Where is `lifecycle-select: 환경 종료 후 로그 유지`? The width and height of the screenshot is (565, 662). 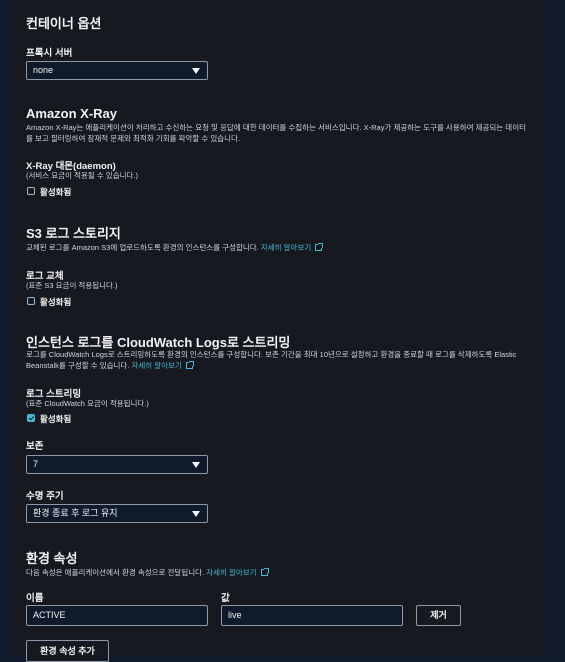 lifecycle-select: 환경 종료 후 로그 유지 is located at coordinates (117, 513).